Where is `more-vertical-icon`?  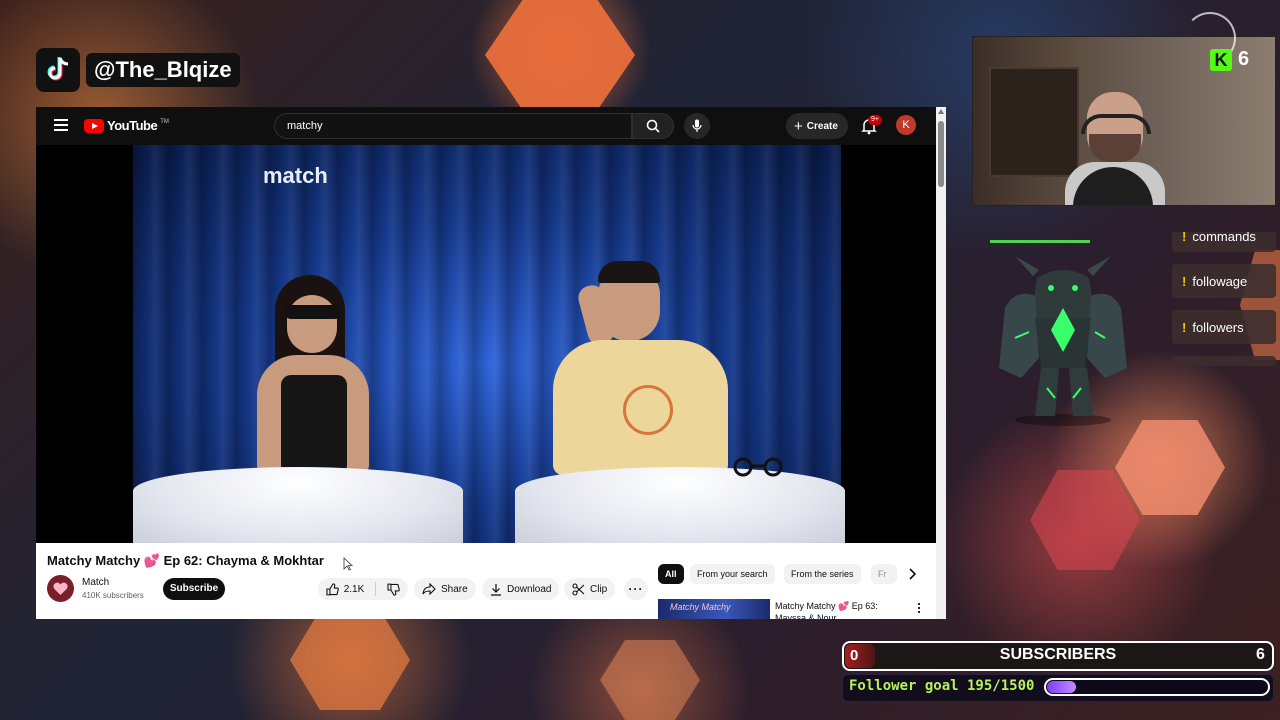
more-vertical-icon is located at coordinates (919, 608).